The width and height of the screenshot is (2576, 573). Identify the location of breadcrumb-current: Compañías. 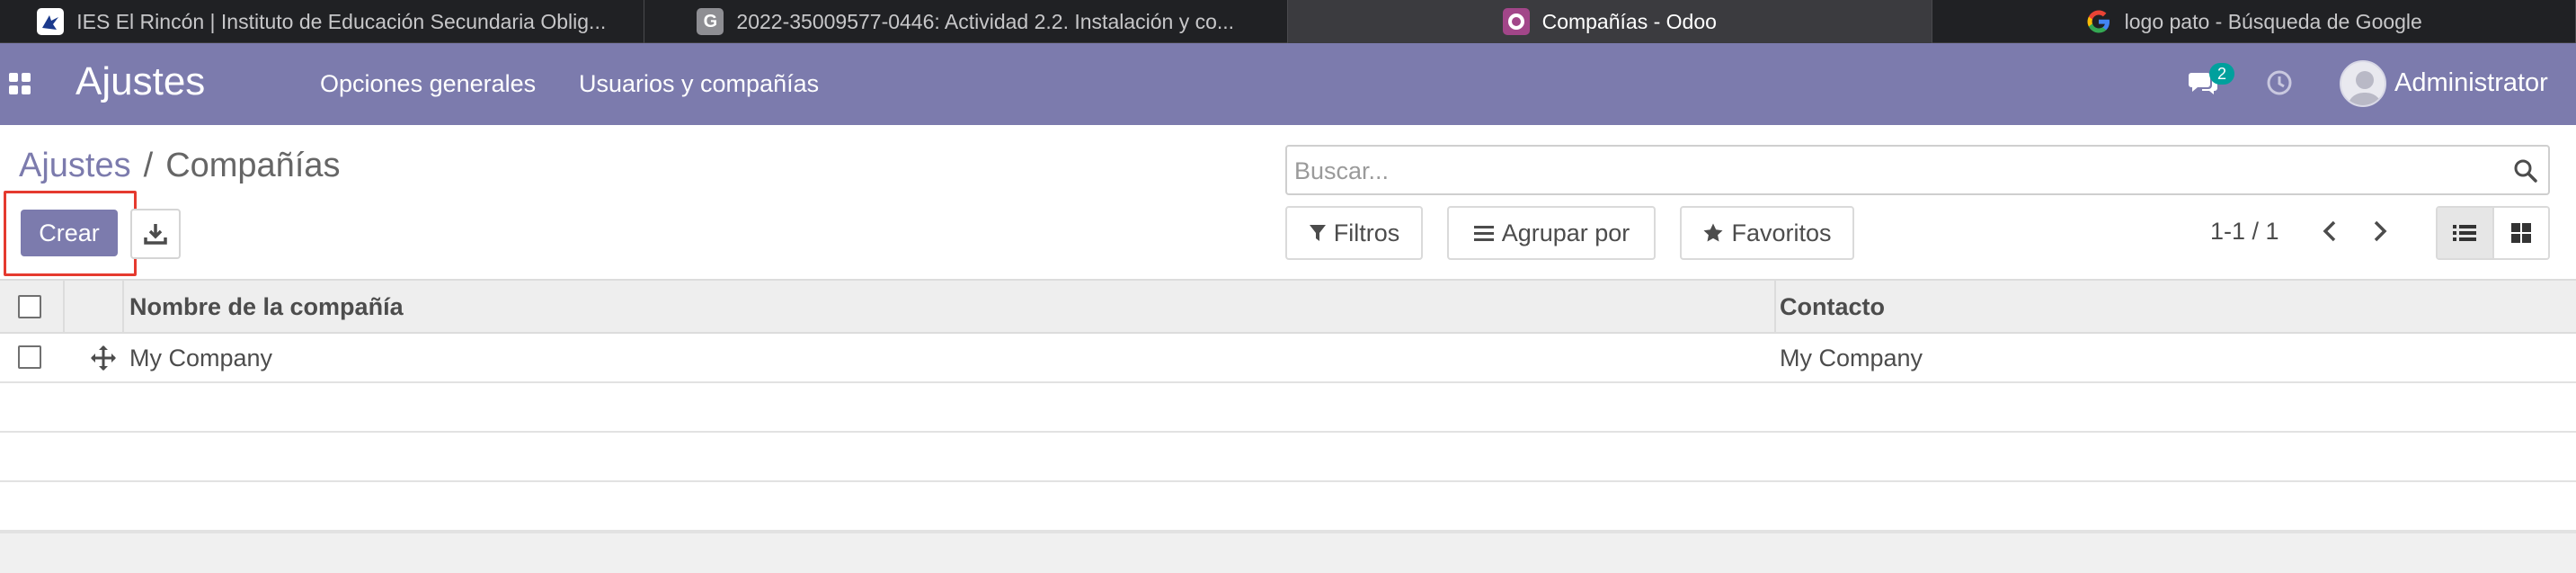
(252, 165).